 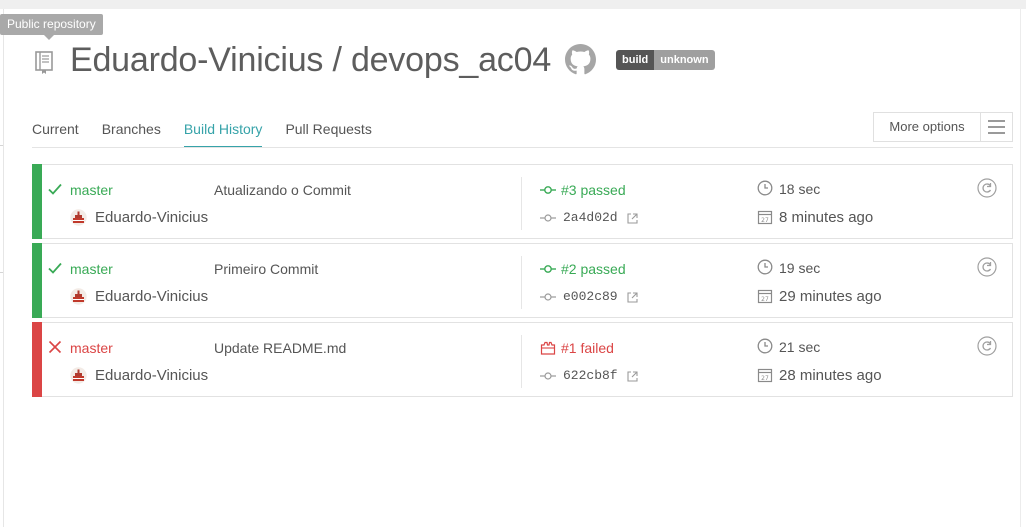 What do you see at coordinates (830, 375) in the screenshot?
I see `finished-time: 28 minutes ago` at bounding box center [830, 375].